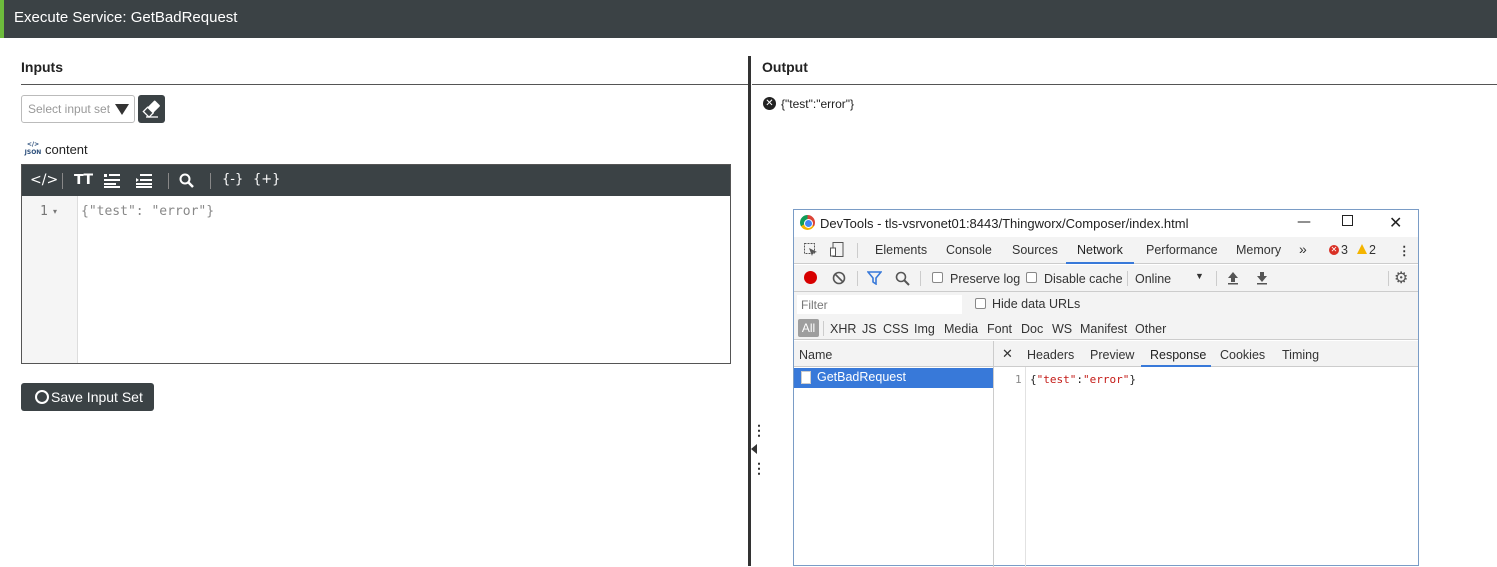 The image size is (1497, 567). What do you see at coordinates (1050, 355) in the screenshot?
I see `detail-tab-headers: Headers` at bounding box center [1050, 355].